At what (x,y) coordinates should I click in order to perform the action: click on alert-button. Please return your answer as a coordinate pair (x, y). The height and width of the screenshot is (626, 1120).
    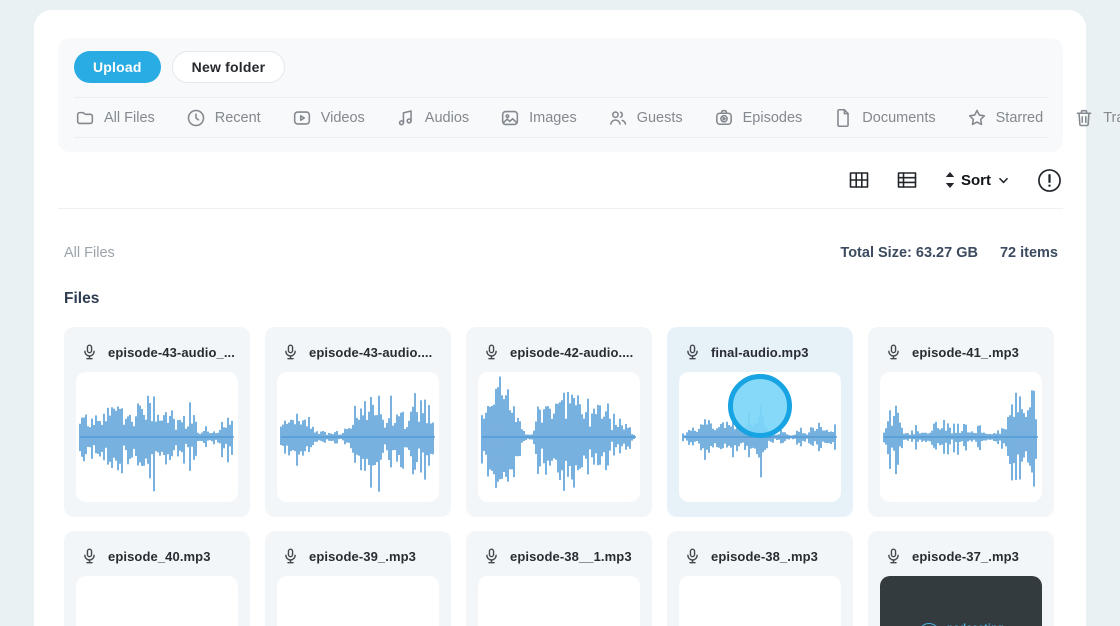
    Looking at the image, I should click on (1049, 180).